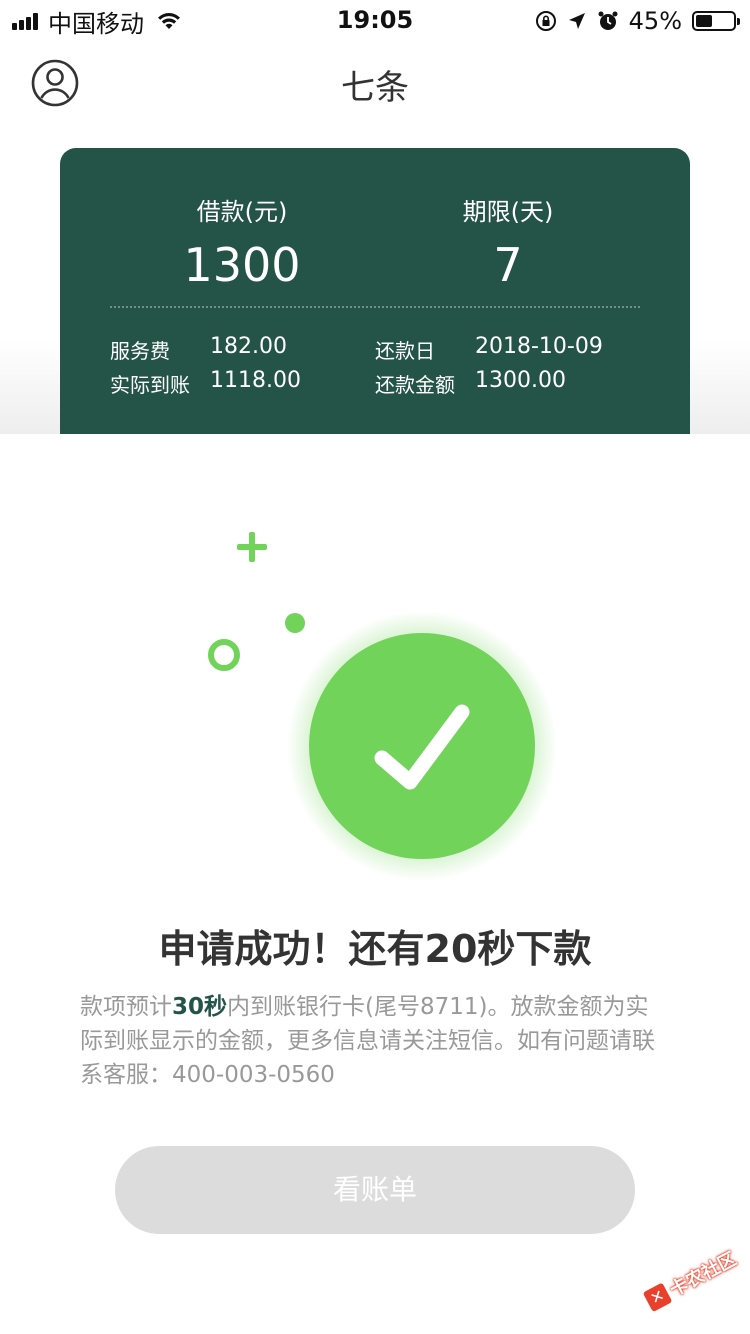  What do you see at coordinates (200, 1007) in the screenshot?
I see `desc-highlight: 30秒` at bounding box center [200, 1007].